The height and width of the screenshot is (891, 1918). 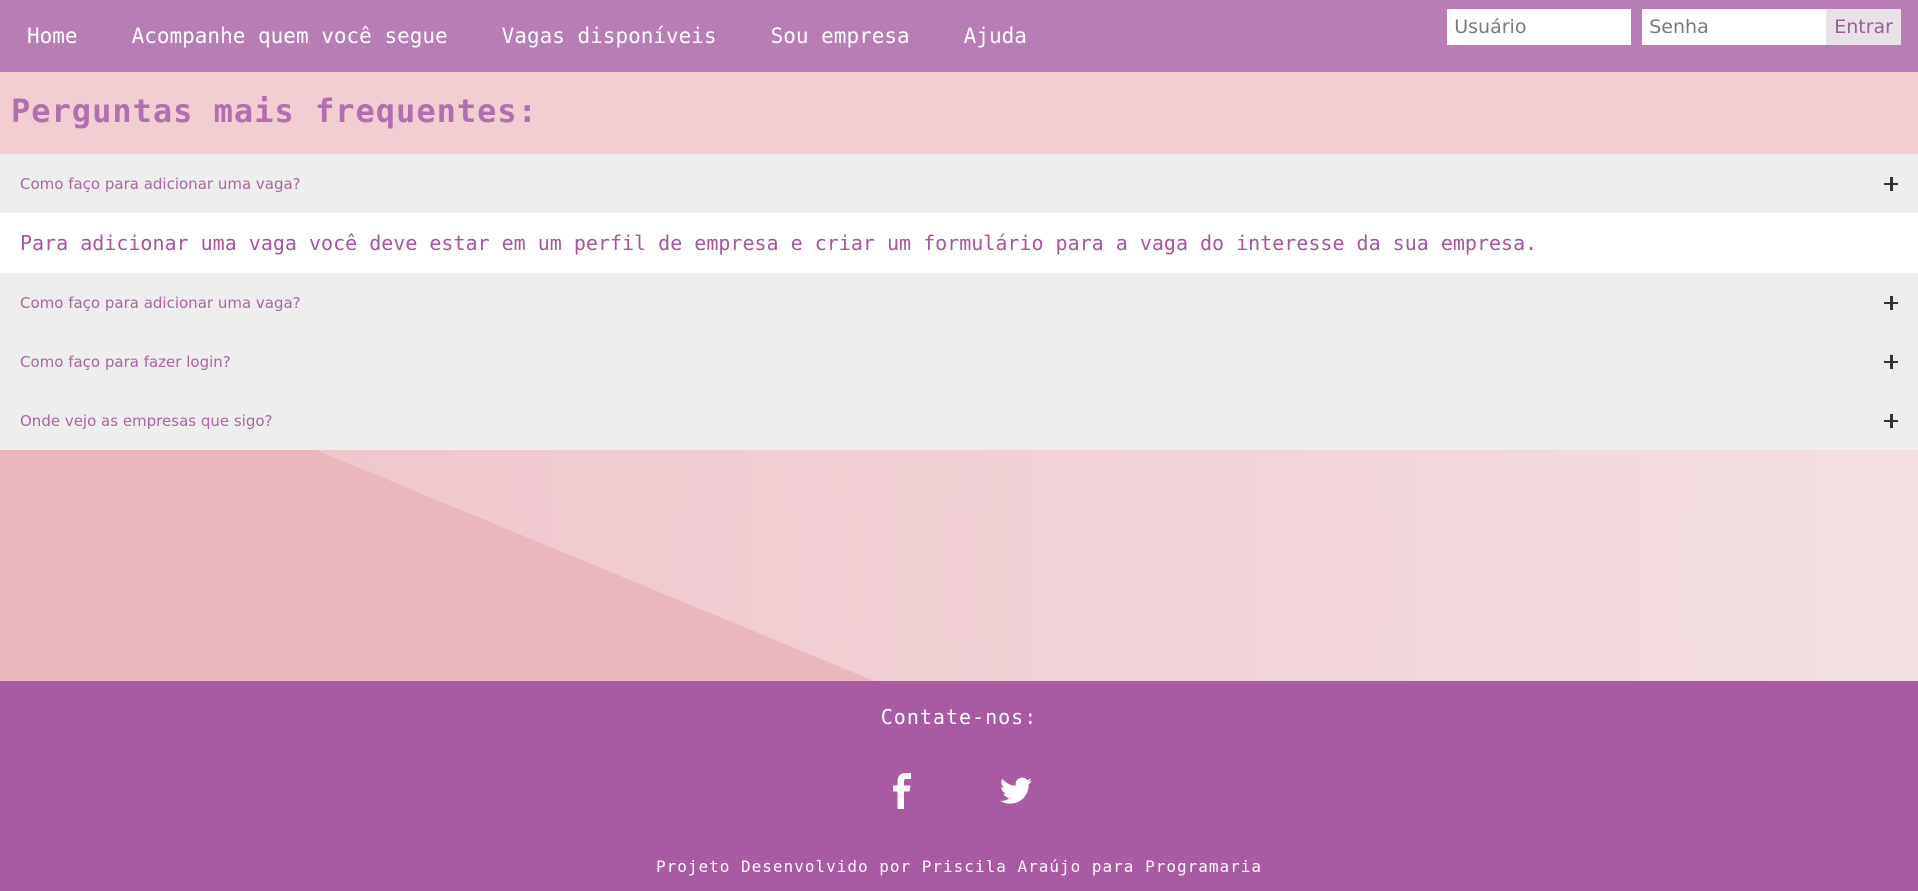 I want to click on nav-link-following: Acompanhe quem você segue, so click(x=290, y=36).